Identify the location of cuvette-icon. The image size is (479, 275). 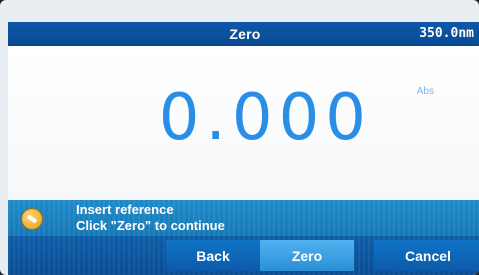
(32, 219).